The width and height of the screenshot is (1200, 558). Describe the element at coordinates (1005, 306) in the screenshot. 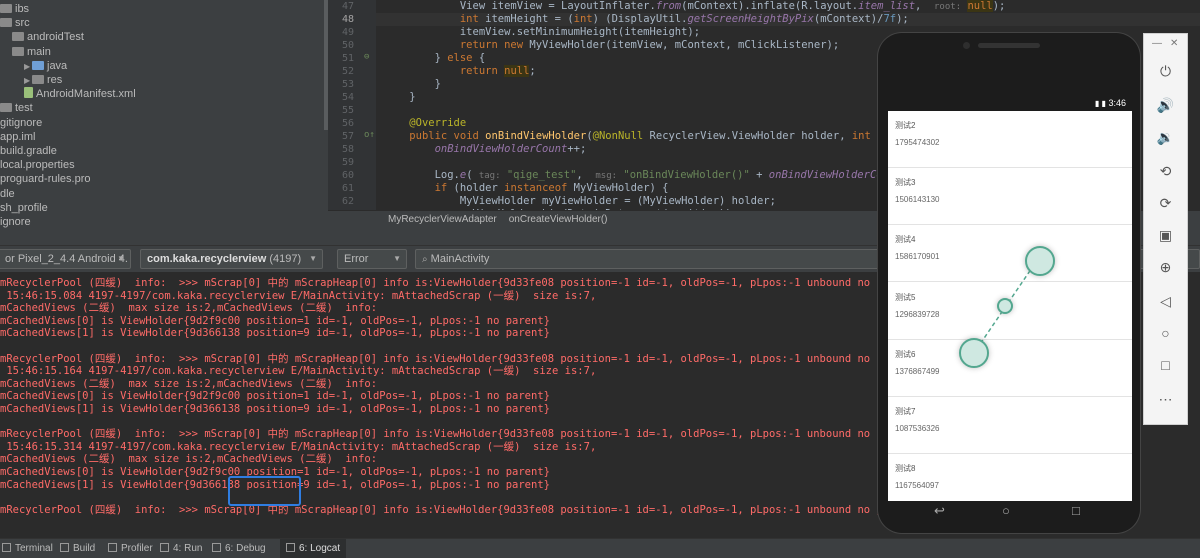

I see `touch-indicator-mid` at that location.